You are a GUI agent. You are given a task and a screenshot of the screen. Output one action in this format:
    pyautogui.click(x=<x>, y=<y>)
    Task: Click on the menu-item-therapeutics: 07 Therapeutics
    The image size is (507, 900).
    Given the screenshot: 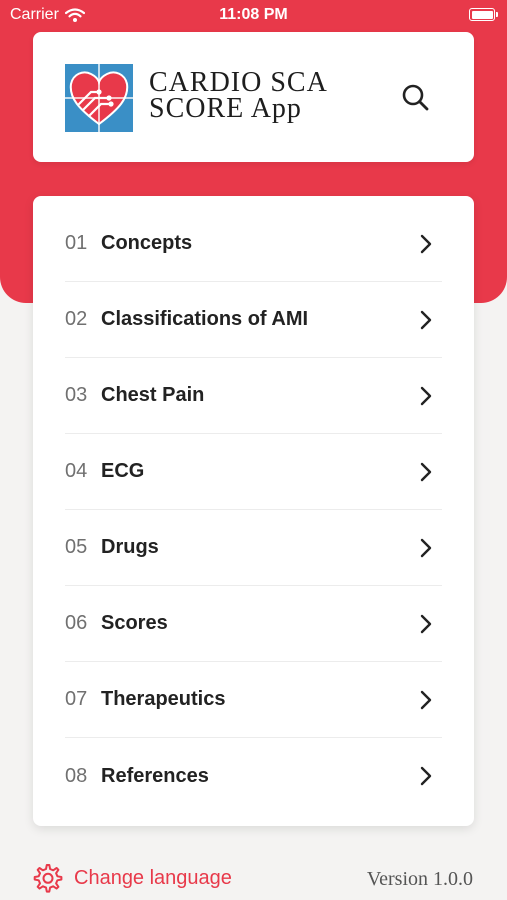 What is the action you would take?
    pyautogui.click(x=253, y=700)
    